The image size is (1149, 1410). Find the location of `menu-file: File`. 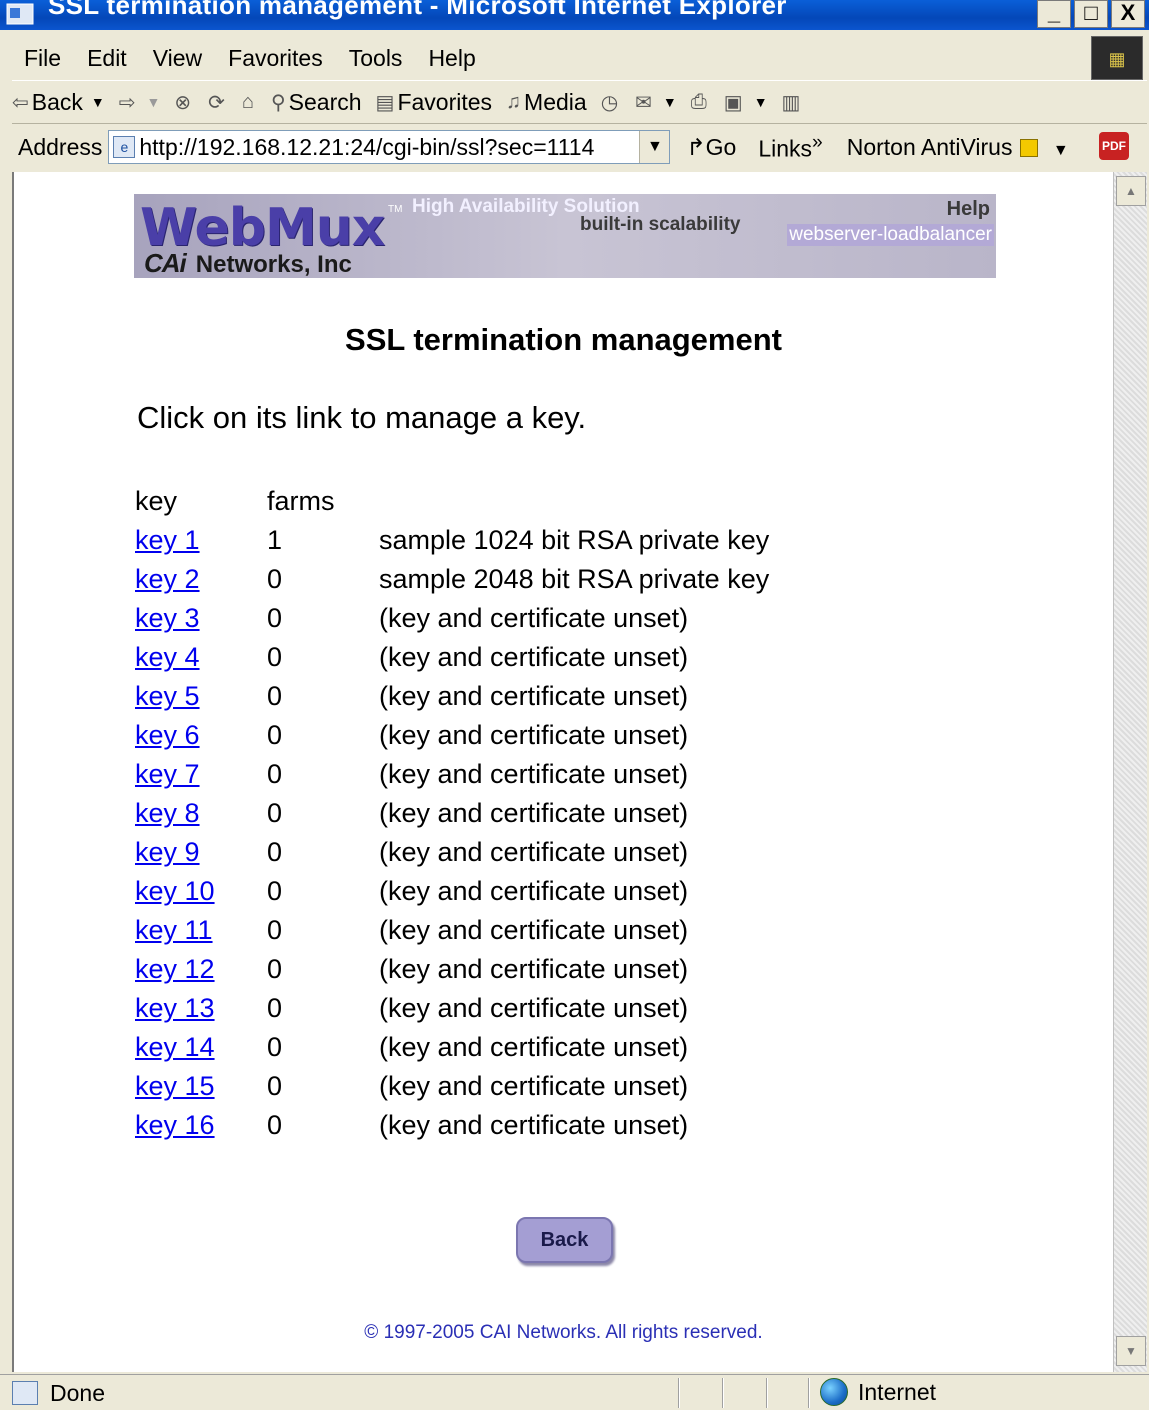

menu-file: File is located at coordinates (42, 58).